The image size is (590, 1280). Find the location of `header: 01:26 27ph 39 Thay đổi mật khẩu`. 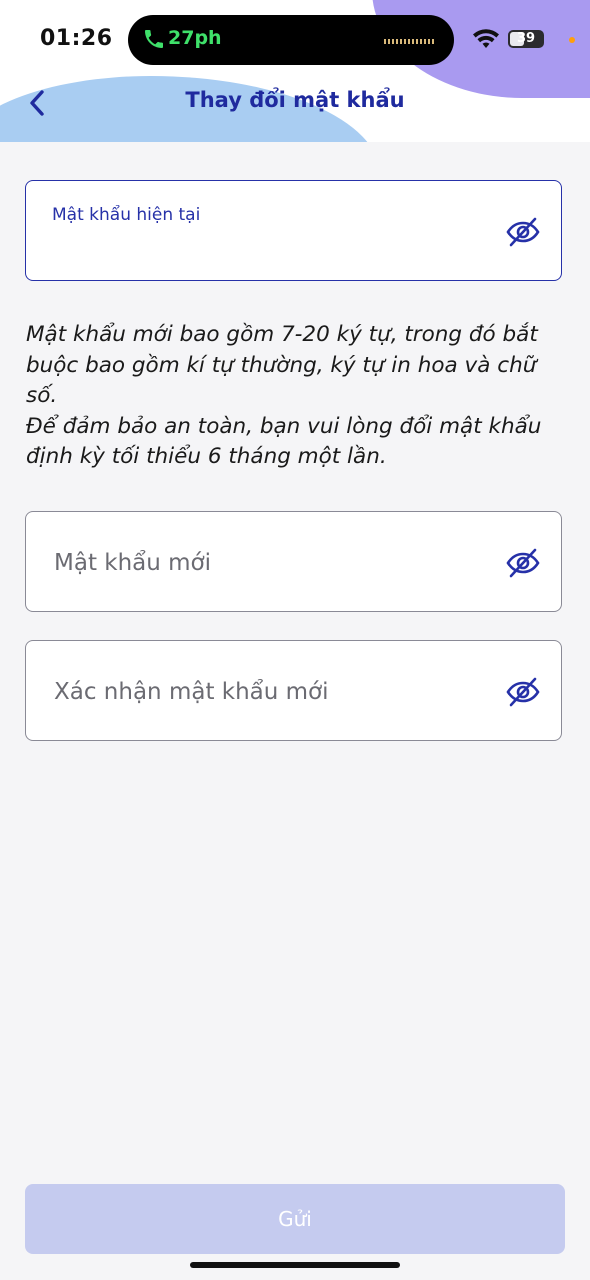

header: 01:26 27ph 39 Thay đổi mật khẩu is located at coordinates (295, 71).